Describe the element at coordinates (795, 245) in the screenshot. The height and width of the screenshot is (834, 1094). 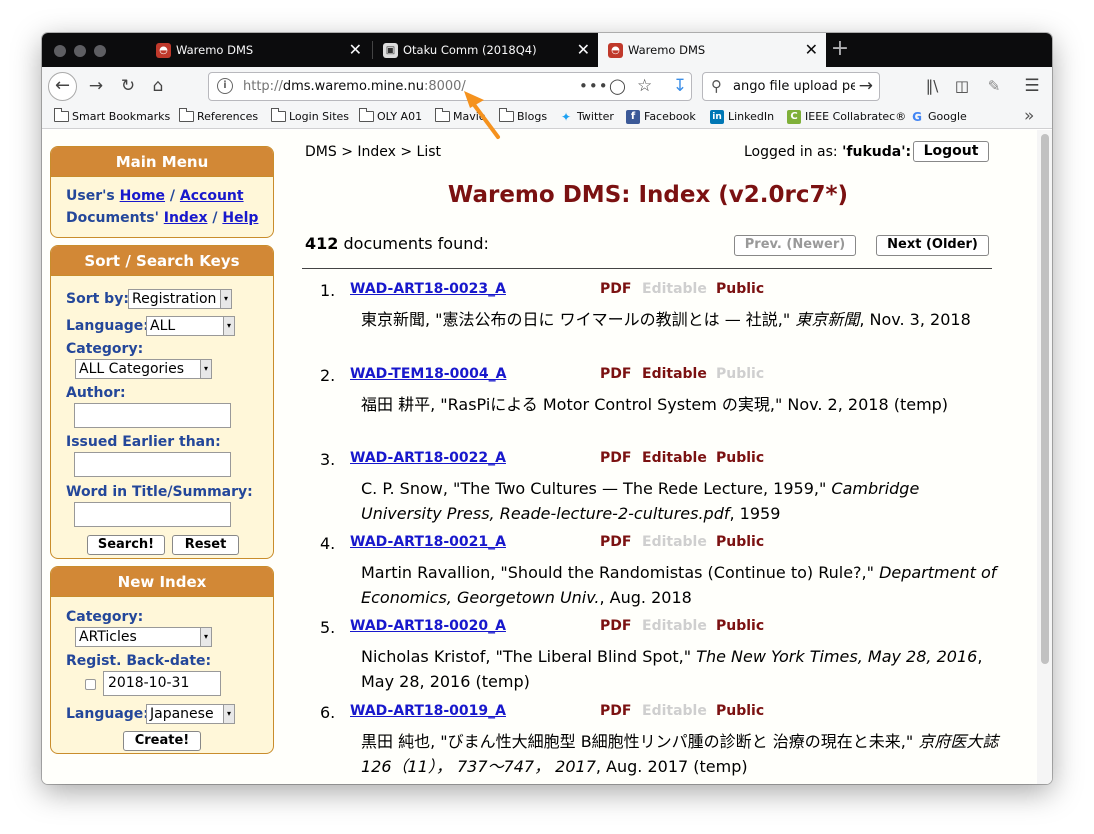
I see `prev-newer-button: Prev. (Newer)` at that location.